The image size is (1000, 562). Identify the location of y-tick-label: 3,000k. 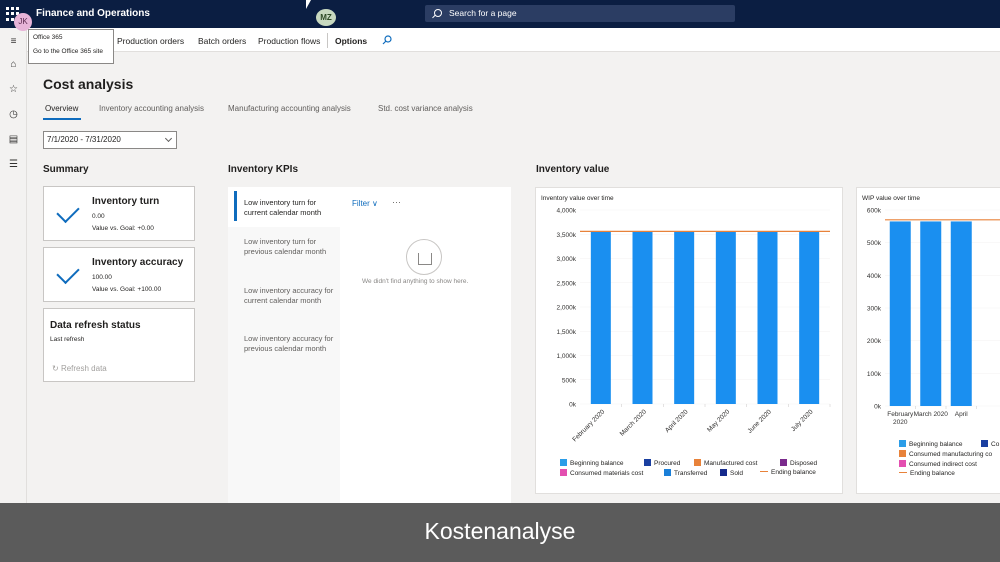
(566, 259).